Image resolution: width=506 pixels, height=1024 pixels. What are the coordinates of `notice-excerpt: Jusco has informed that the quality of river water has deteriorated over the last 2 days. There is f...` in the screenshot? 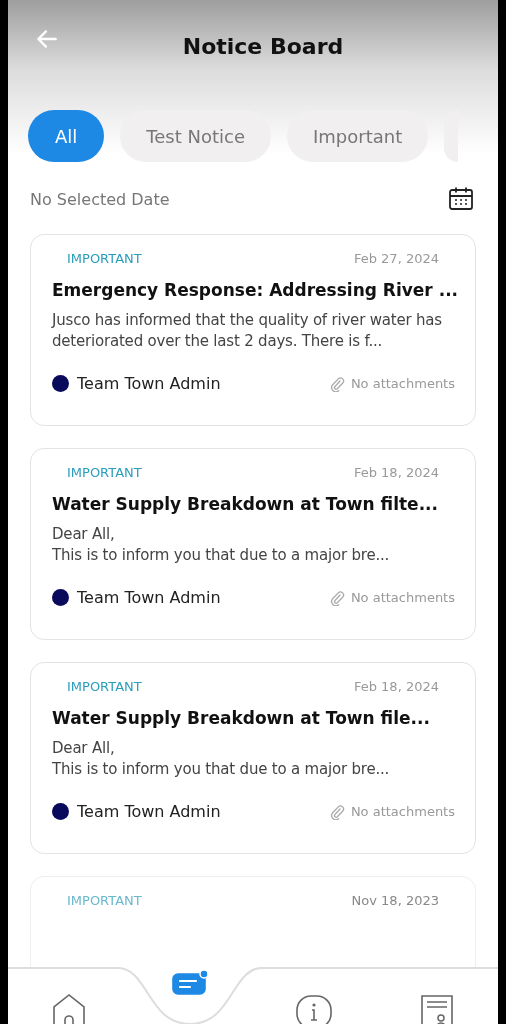 It's located at (247, 331).